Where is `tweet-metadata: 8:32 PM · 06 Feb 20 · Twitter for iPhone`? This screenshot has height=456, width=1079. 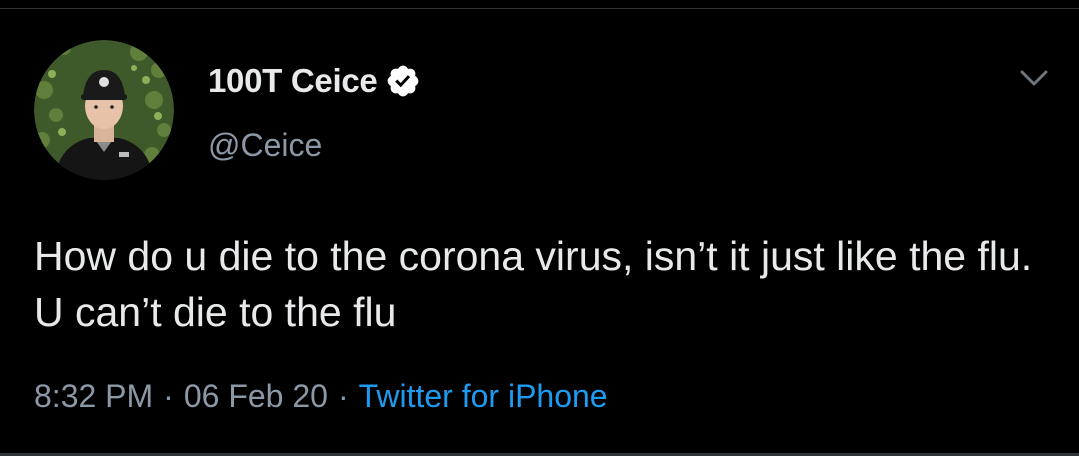
tweet-metadata: 8:32 PM · 06 Feb 20 · Twitter for iPhone is located at coordinates (321, 396).